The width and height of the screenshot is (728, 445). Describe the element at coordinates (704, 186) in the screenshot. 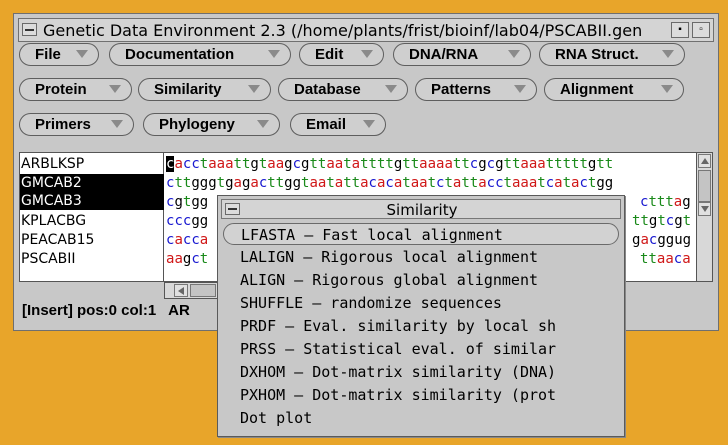

I see `scroll-thumb` at that location.